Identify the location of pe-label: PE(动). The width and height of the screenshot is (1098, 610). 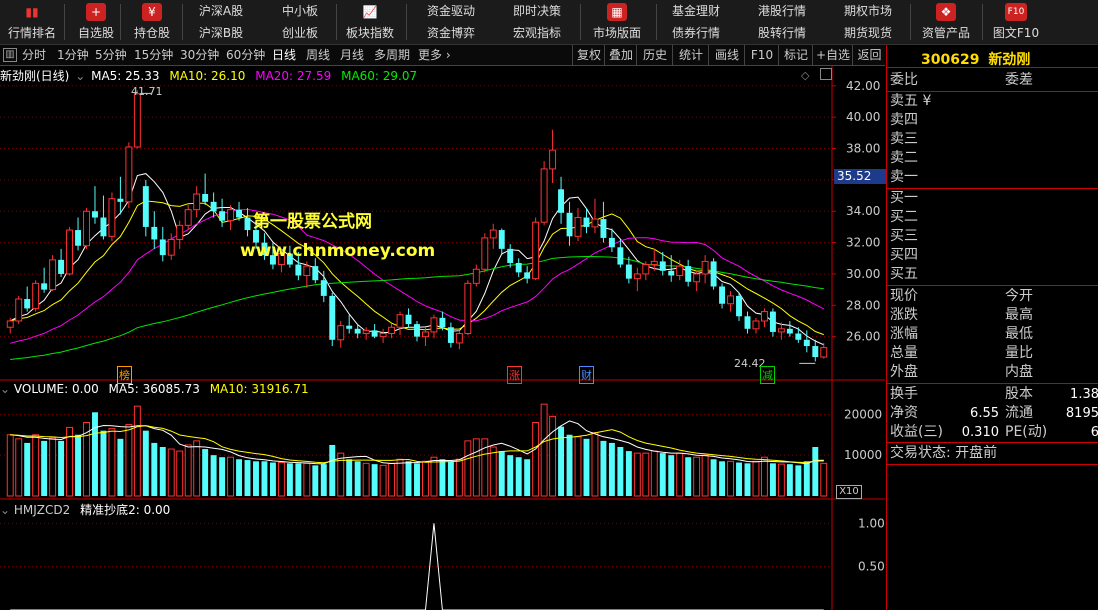
(1026, 432).